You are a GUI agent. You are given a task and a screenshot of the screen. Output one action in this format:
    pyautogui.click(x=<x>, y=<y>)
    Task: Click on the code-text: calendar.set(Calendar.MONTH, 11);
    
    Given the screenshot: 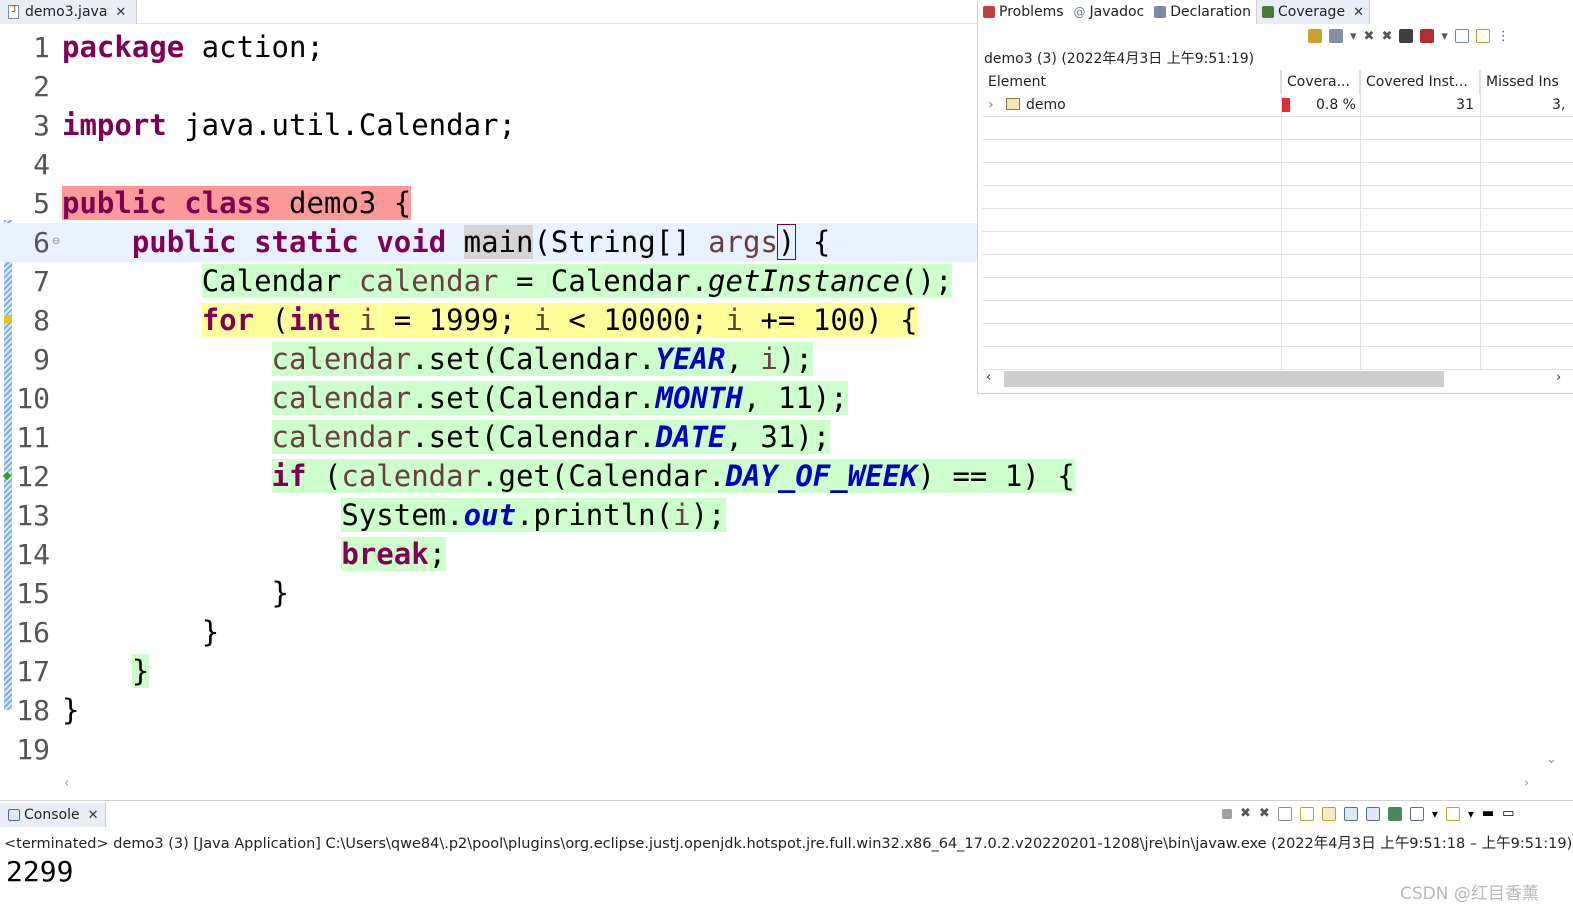 What is the action you would take?
    pyautogui.click(x=455, y=398)
    